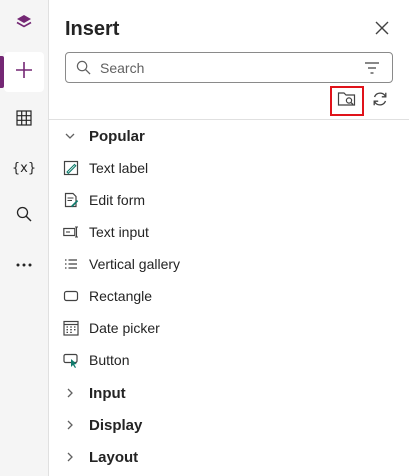 The image size is (409, 476). I want to click on search-input, so click(220, 68).